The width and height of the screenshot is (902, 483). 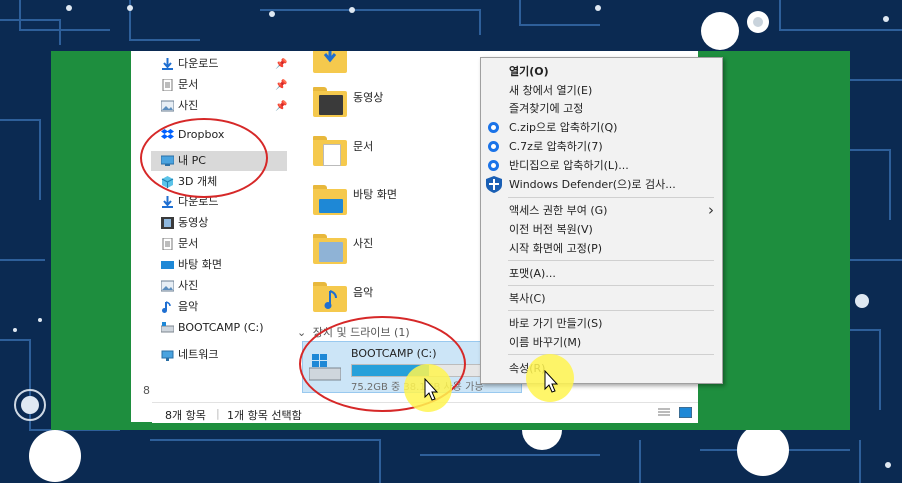 I want to click on desktop-icon, so click(x=167, y=265).